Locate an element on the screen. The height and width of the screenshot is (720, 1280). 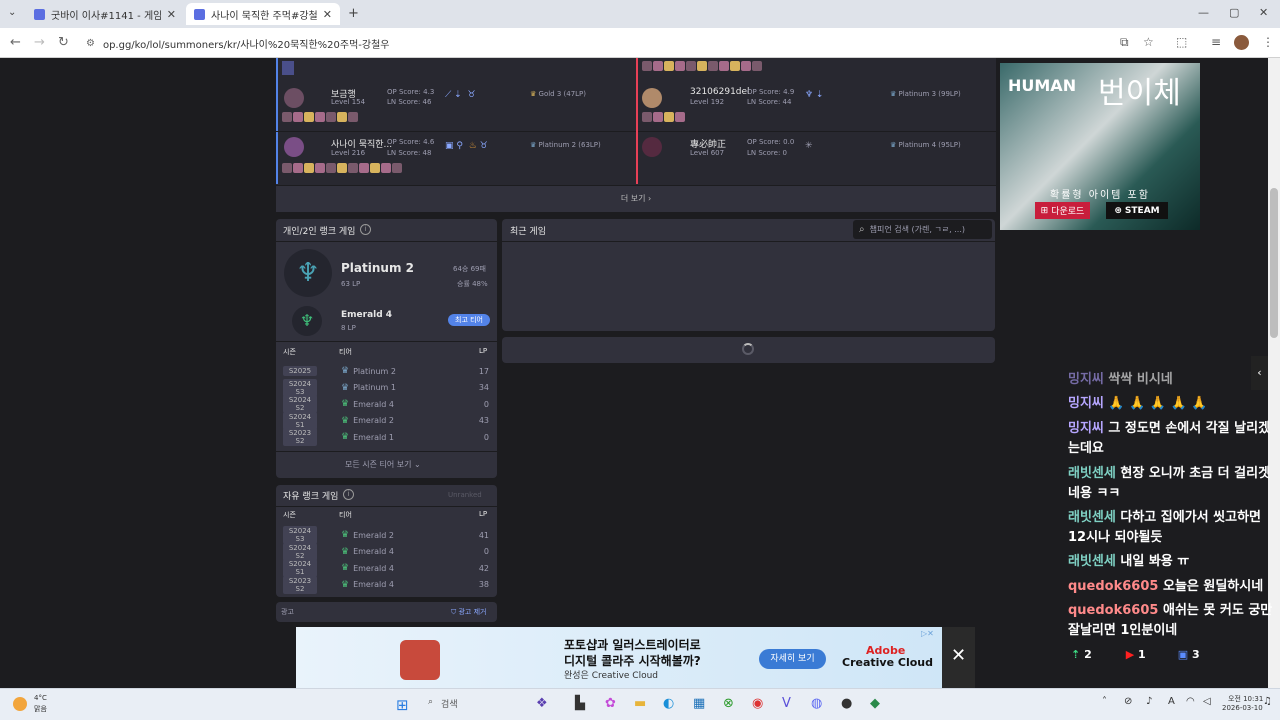
player-level: Level 192 is located at coordinates (707, 102).